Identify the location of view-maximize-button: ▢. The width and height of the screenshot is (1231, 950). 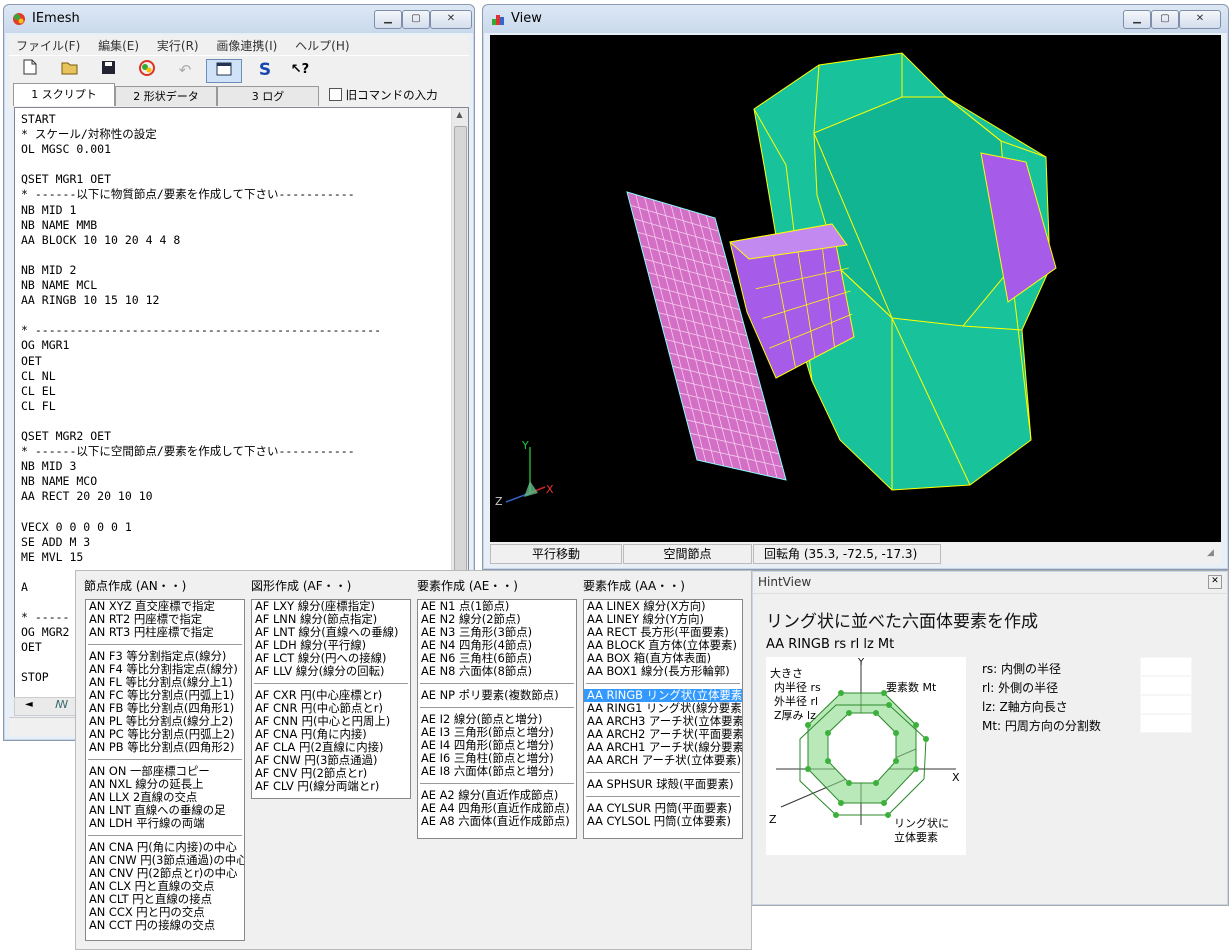
(1165, 19).